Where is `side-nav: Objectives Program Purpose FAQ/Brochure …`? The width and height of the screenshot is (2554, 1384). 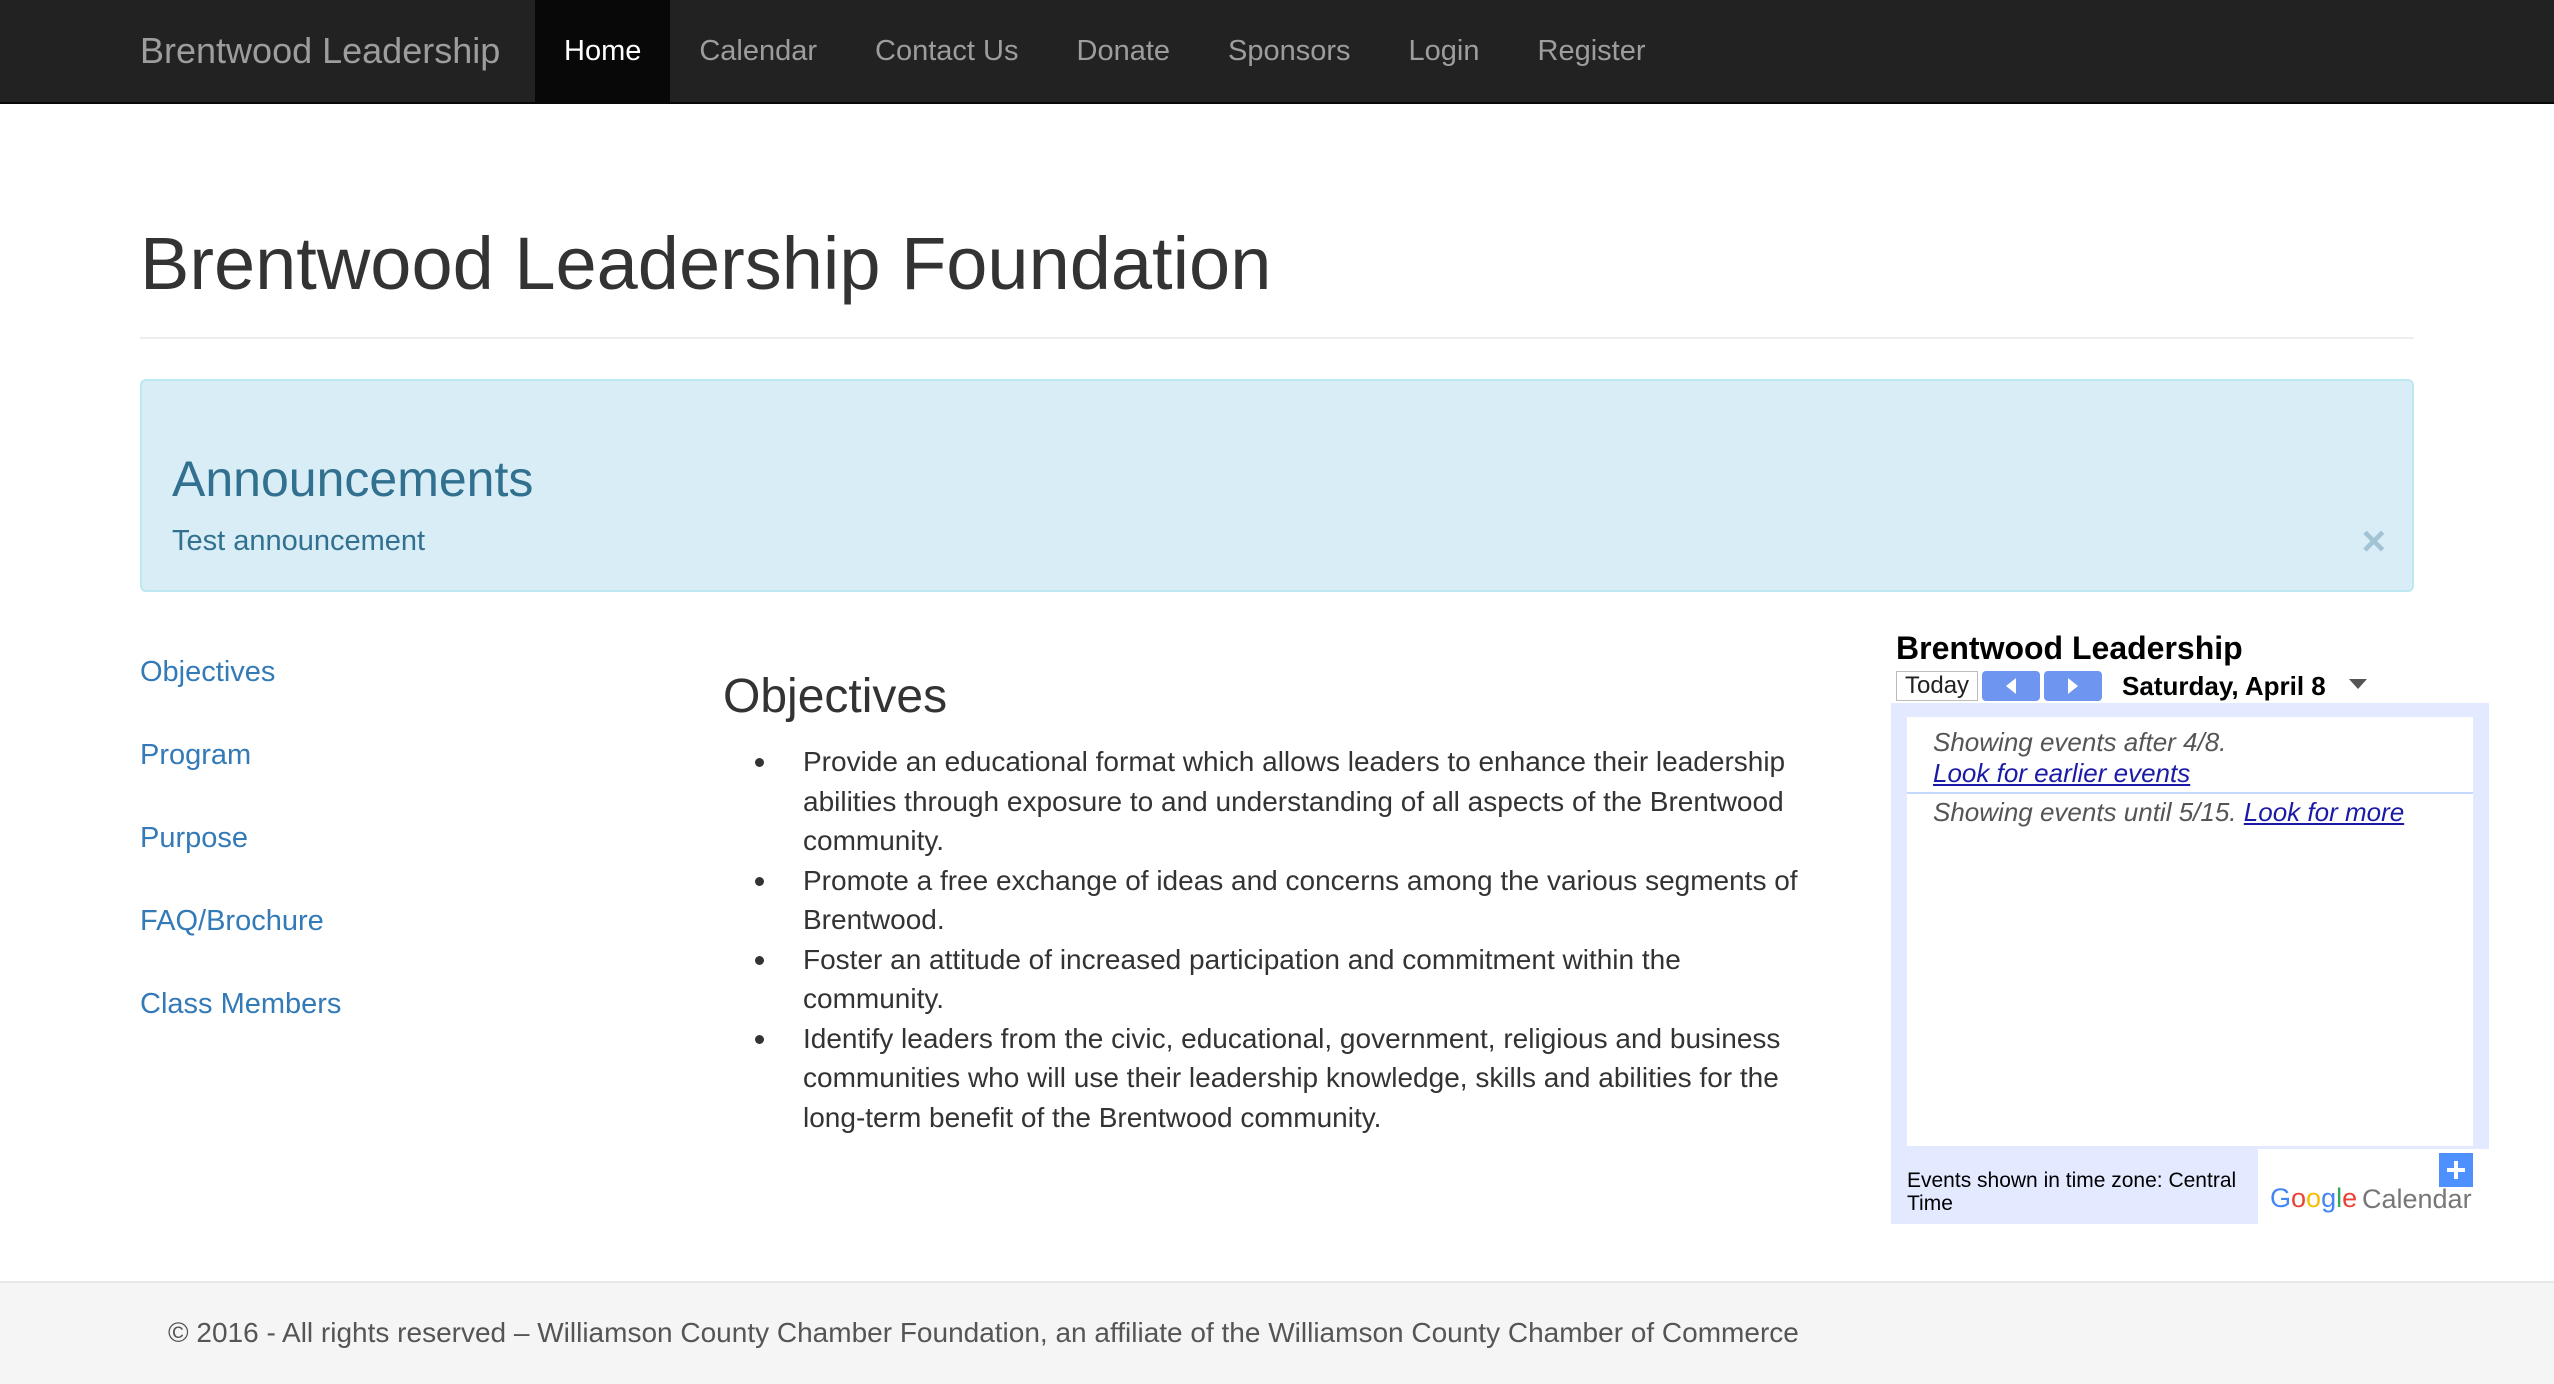 side-nav: Objectives Program Purpose FAQ/Brochure … is located at coordinates (240, 857).